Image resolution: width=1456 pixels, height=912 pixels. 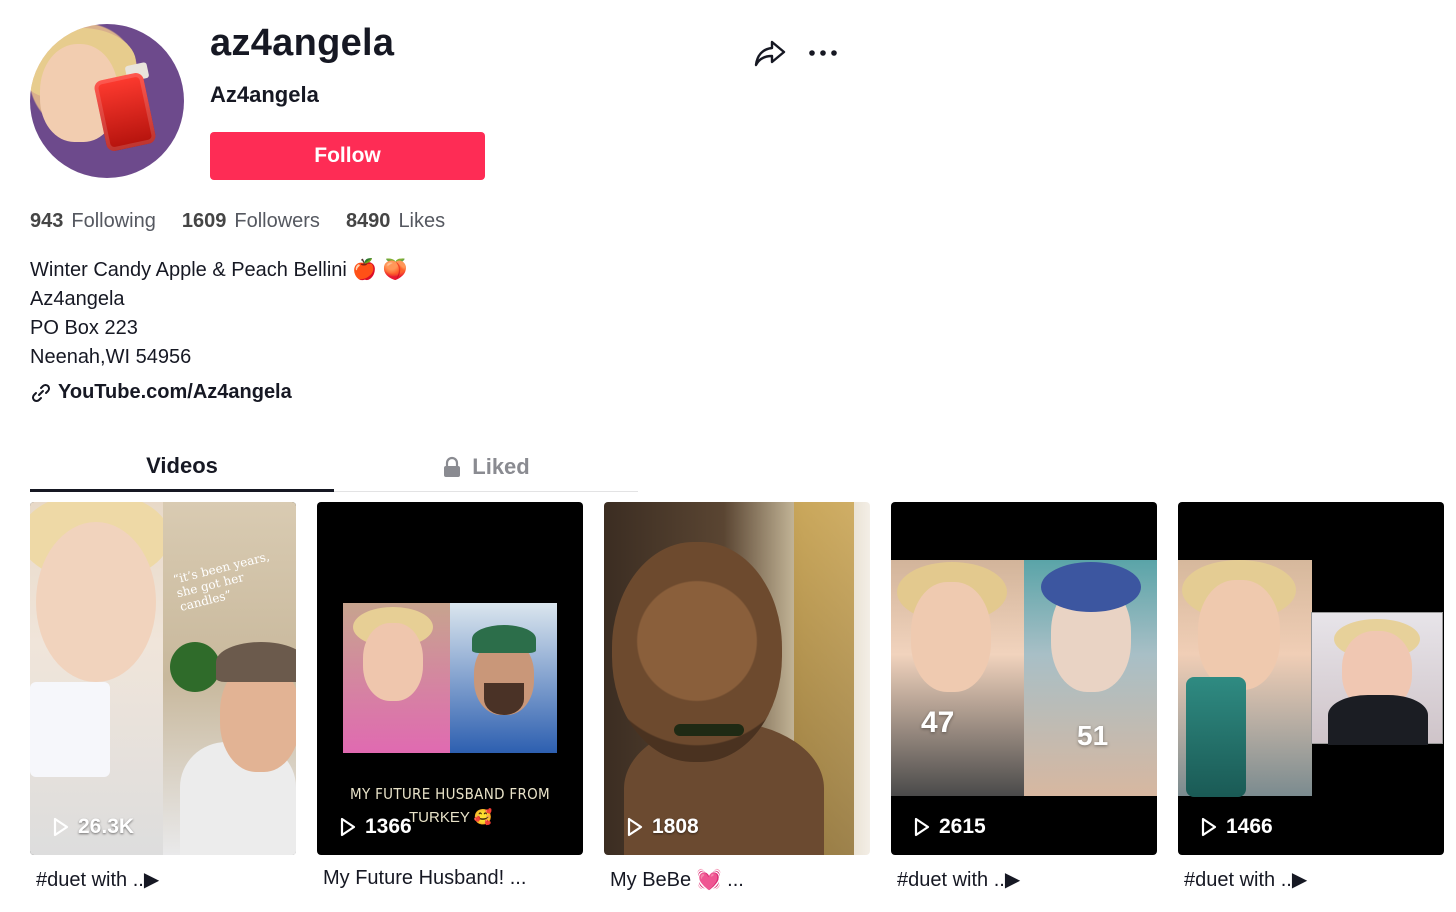 I want to click on link-icon, so click(x=41, y=393).